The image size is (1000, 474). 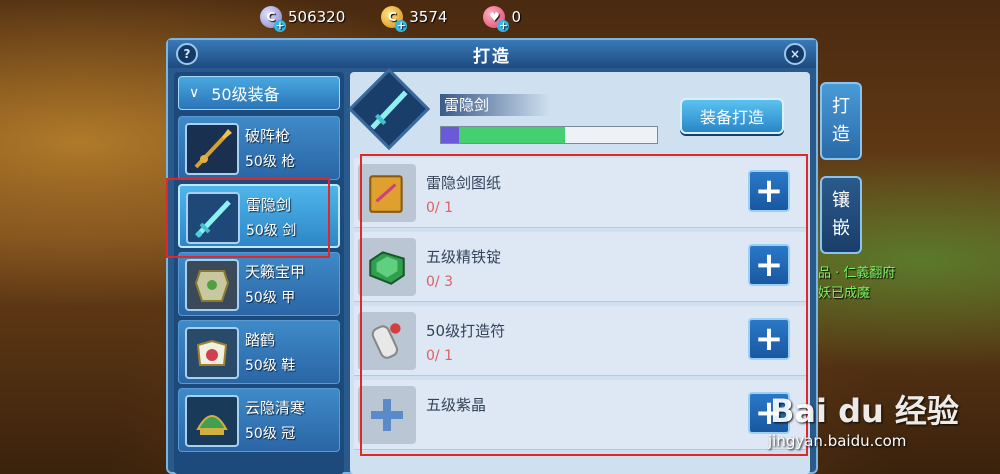 I want to click on silver-currency: C + 506320, so click(x=303, y=19).